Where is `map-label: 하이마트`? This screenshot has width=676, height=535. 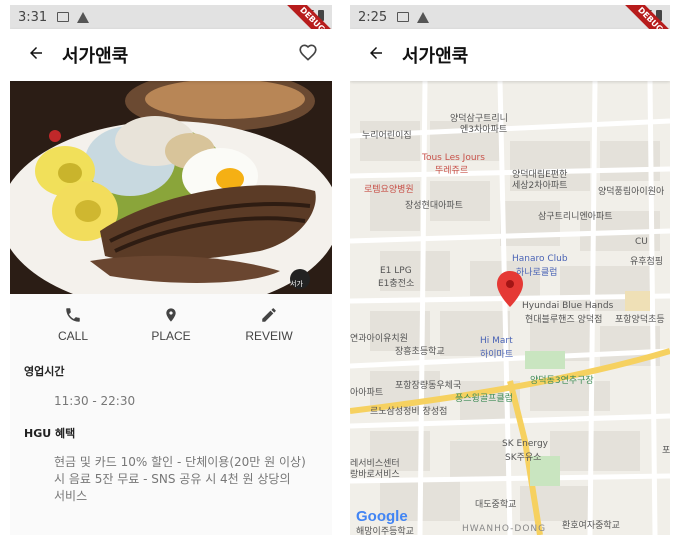
map-label: 하이마트 is located at coordinates (497, 355).